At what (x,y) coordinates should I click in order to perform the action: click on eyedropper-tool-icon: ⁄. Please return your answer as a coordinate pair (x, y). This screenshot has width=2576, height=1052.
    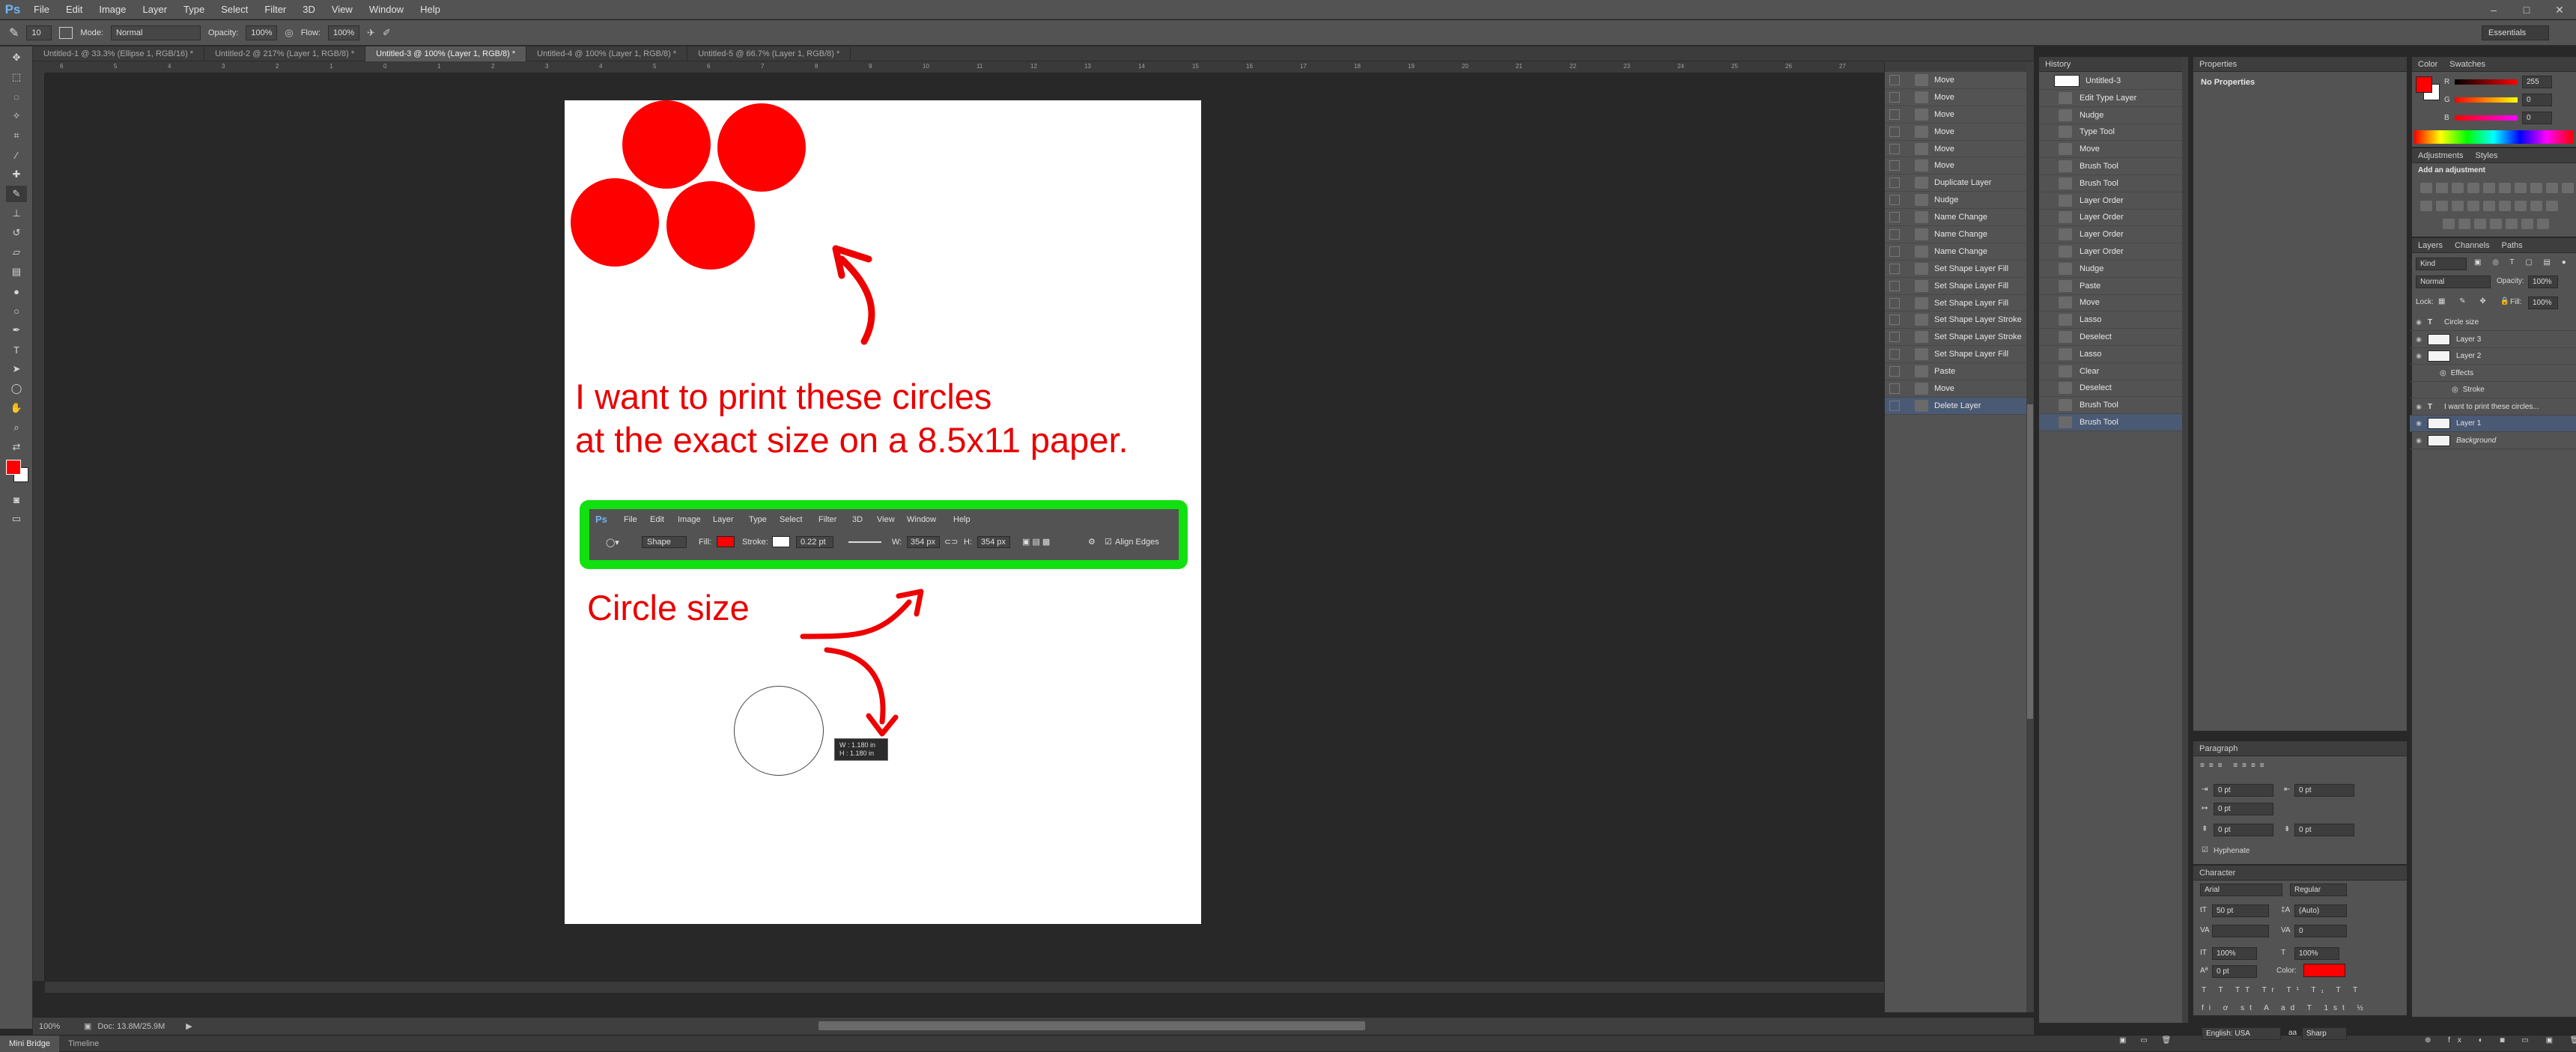
    Looking at the image, I should click on (16, 155).